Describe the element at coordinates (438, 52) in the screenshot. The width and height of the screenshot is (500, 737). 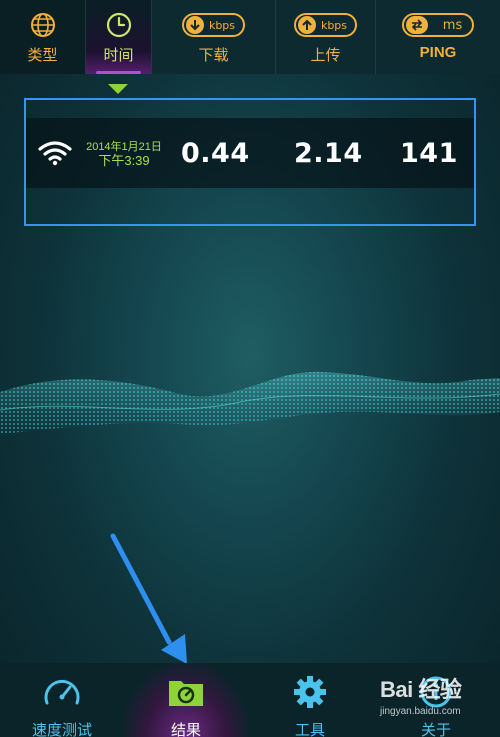
I see `ping-label: PING` at that location.